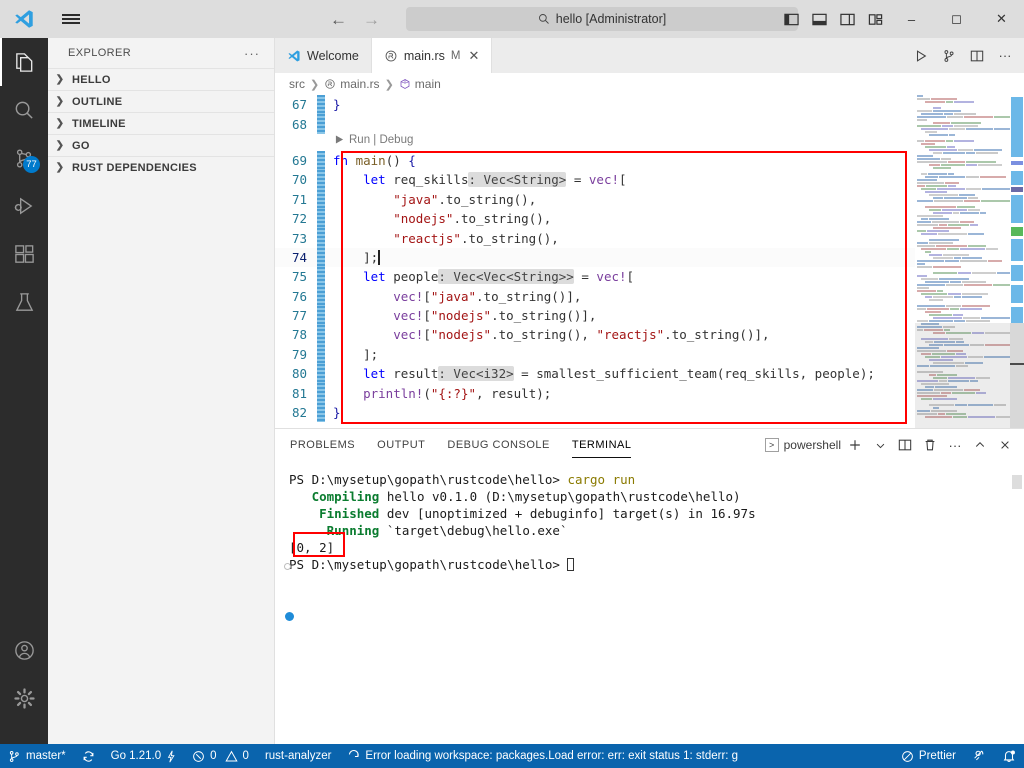  What do you see at coordinates (1017, 376) in the screenshot?
I see `editor-scrollbar-thumb` at bounding box center [1017, 376].